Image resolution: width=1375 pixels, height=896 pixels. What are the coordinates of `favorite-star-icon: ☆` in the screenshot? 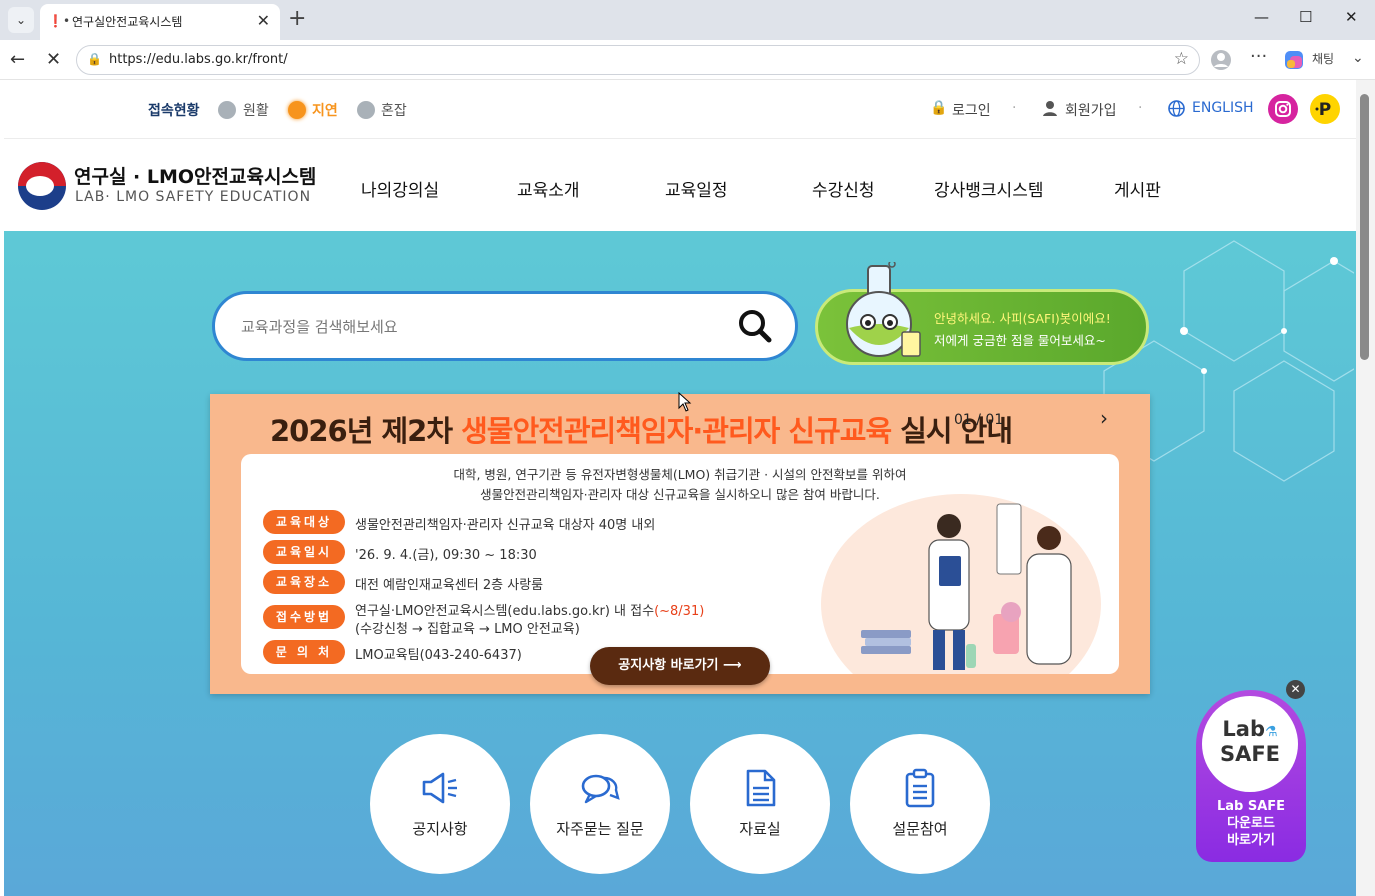 It's located at (1181, 59).